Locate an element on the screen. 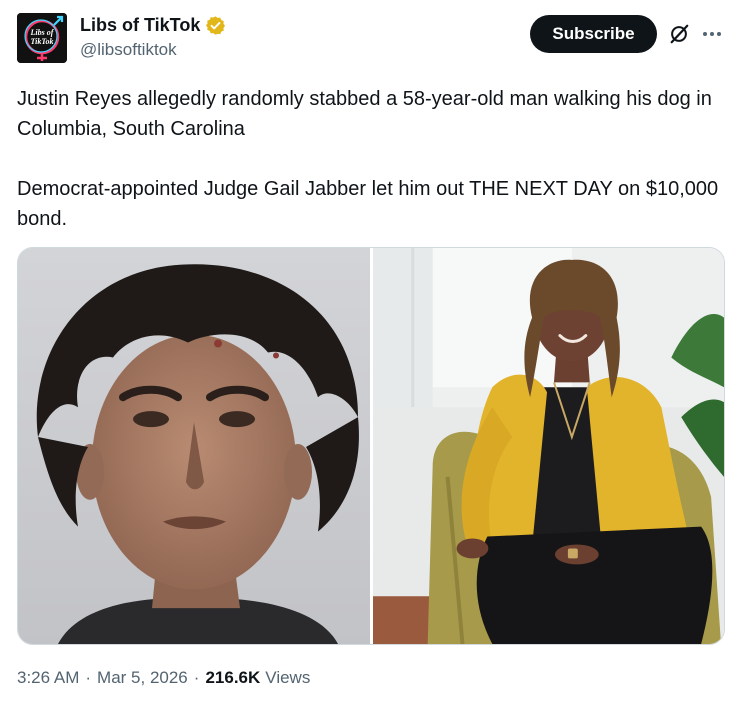 The height and width of the screenshot is (708, 747). tweet-meta: 3:26 AM · Mar 5, 2026 · 216.6K Views is located at coordinates (163, 678).